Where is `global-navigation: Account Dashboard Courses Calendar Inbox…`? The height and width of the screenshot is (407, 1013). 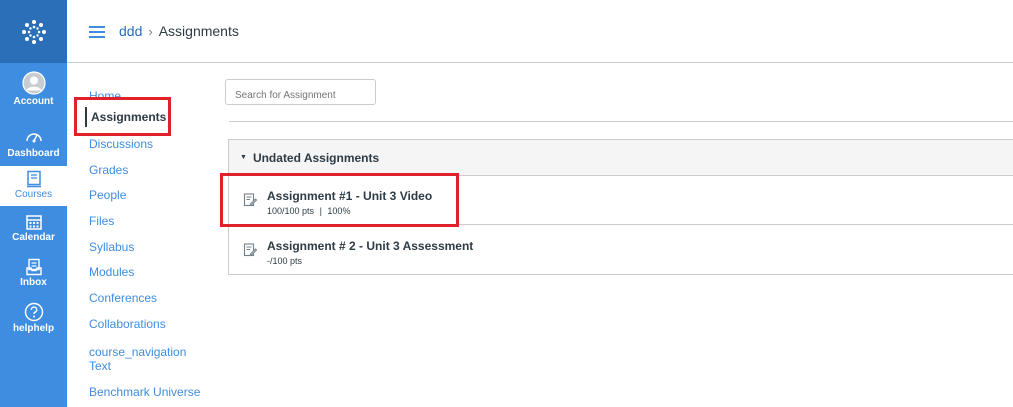
global-navigation: Account Dashboard Courses Calendar Inbox… is located at coordinates (33, 203).